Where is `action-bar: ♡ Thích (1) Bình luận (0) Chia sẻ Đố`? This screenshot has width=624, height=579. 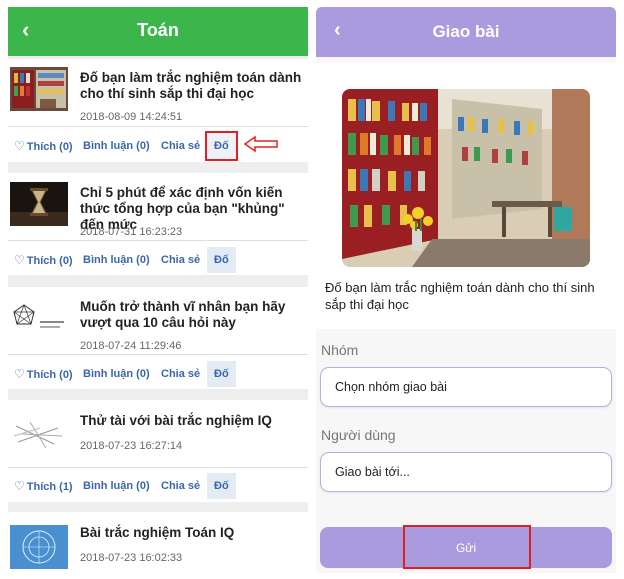 action-bar: ♡ Thích (1) Bình luận (0) Chia sẻ Đố is located at coordinates (158, 486).